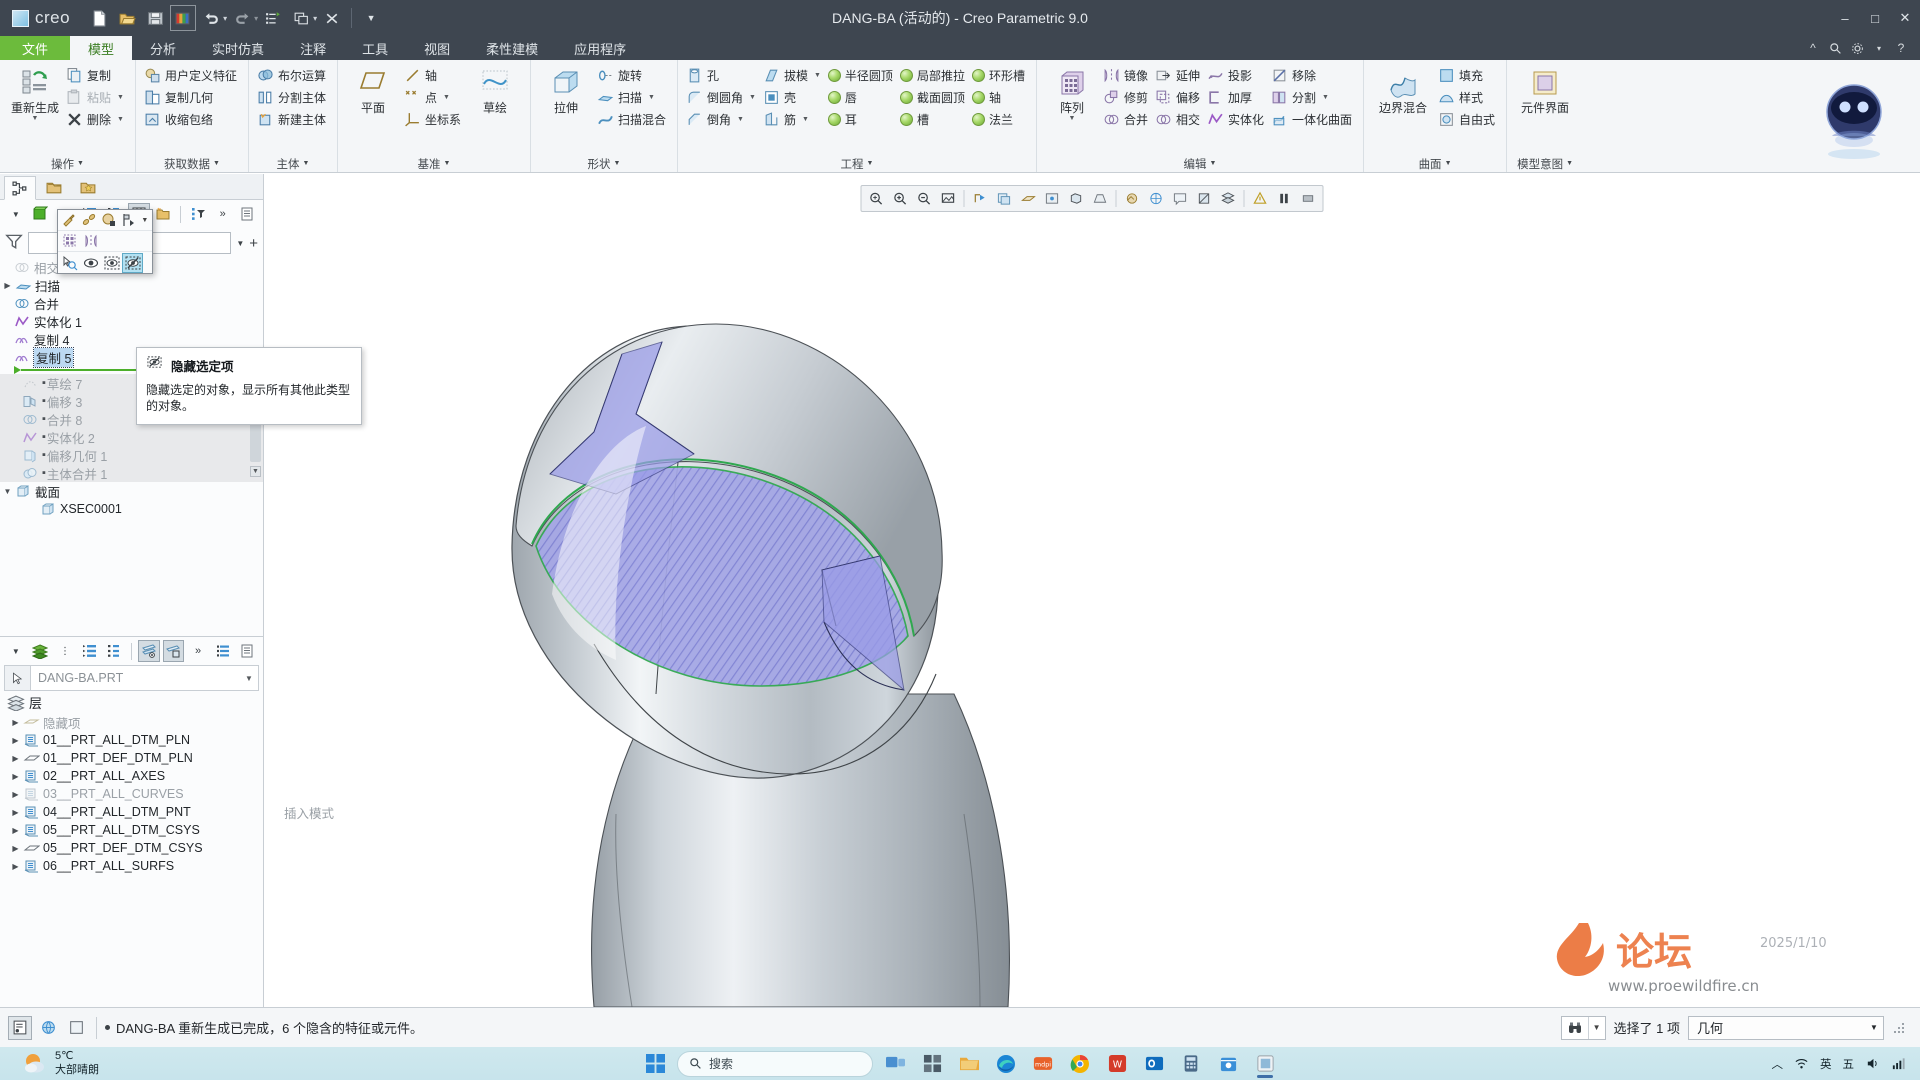  Describe the element at coordinates (857, 163) in the screenshot. I see `group-label-engineering: 工程 ▼` at that location.